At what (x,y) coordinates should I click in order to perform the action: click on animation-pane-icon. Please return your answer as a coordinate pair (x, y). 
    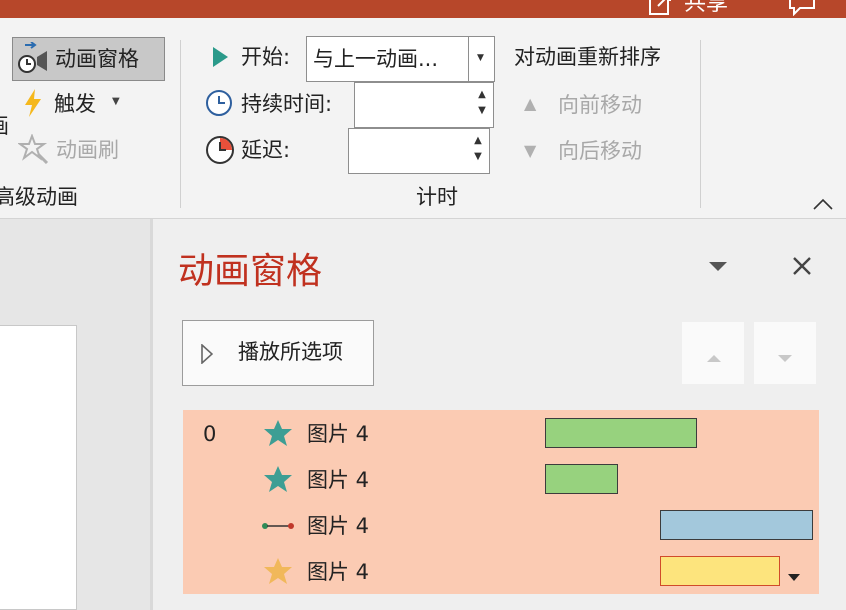
    Looking at the image, I should click on (34, 60).